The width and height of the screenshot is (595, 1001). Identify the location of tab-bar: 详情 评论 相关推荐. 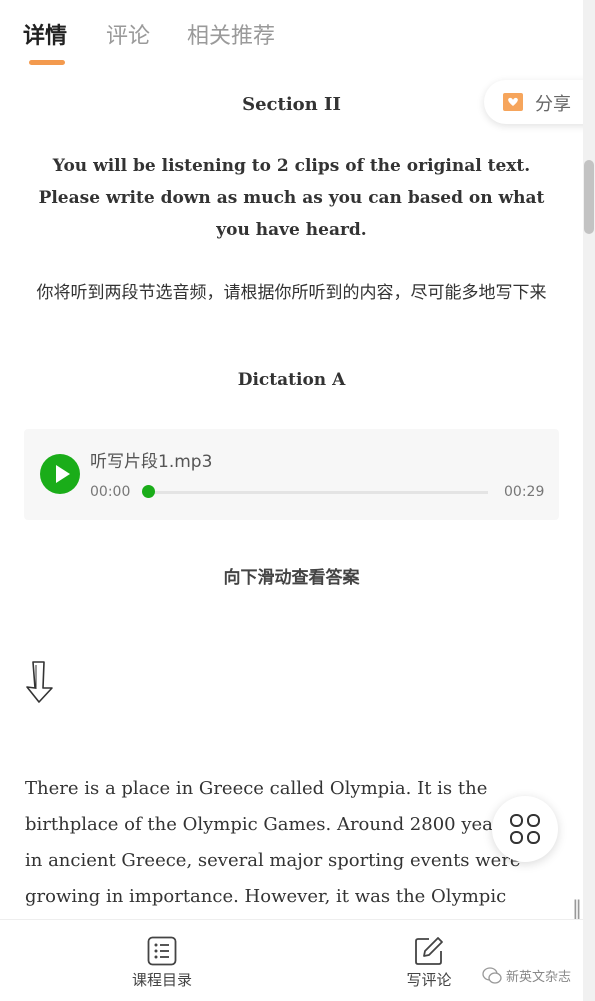
(291, 35).